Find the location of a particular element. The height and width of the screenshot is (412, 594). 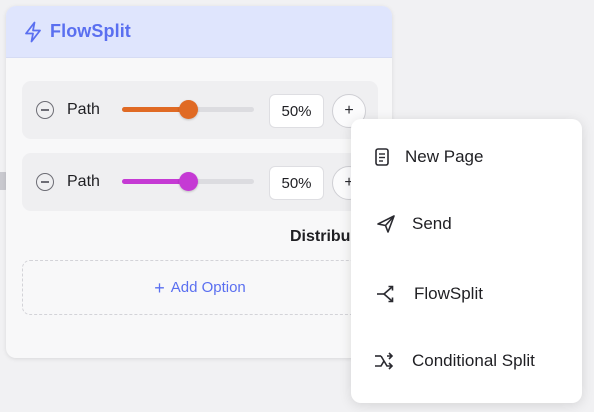

menu-item-new-page: New Page is located at coordinates (466, 157).